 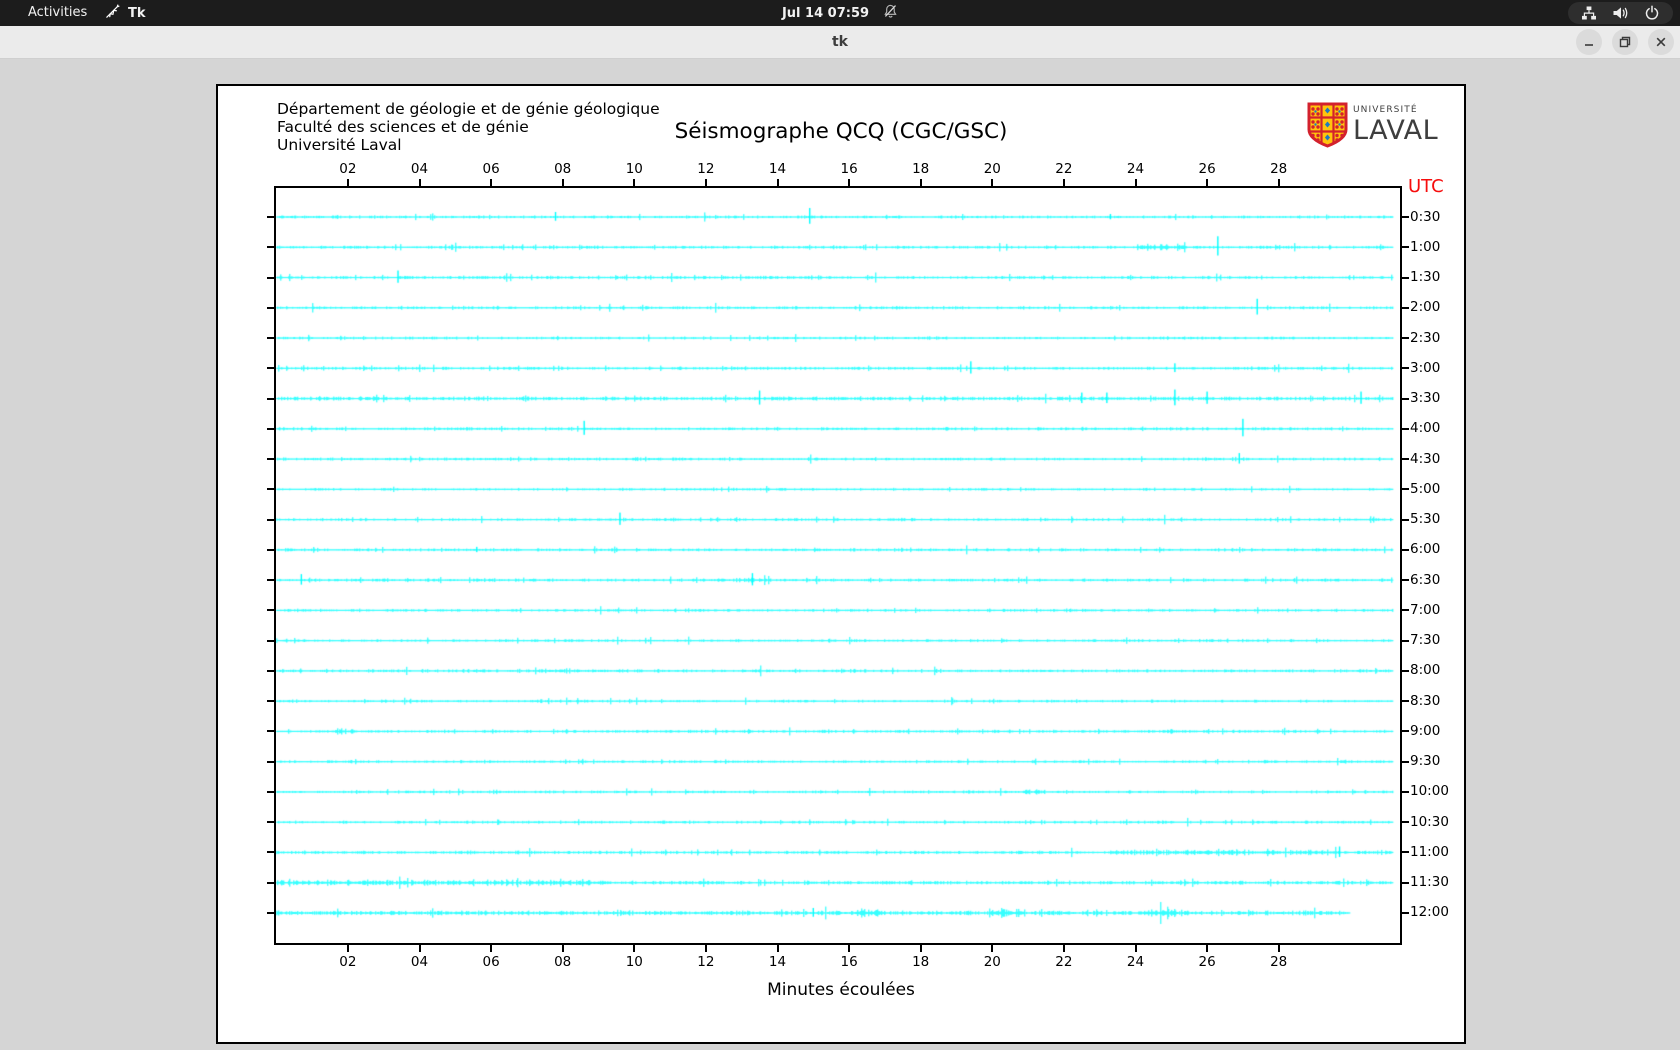 What do you see at coordinates (1661, 42) in the screenshot?
I see `close-button` at bounding box center [1661, 42].